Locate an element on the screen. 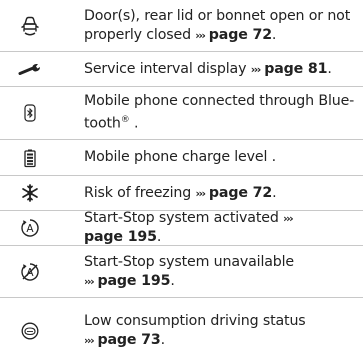  row-text: Start-Stop system unavailable is located at coordinates (189, 261).